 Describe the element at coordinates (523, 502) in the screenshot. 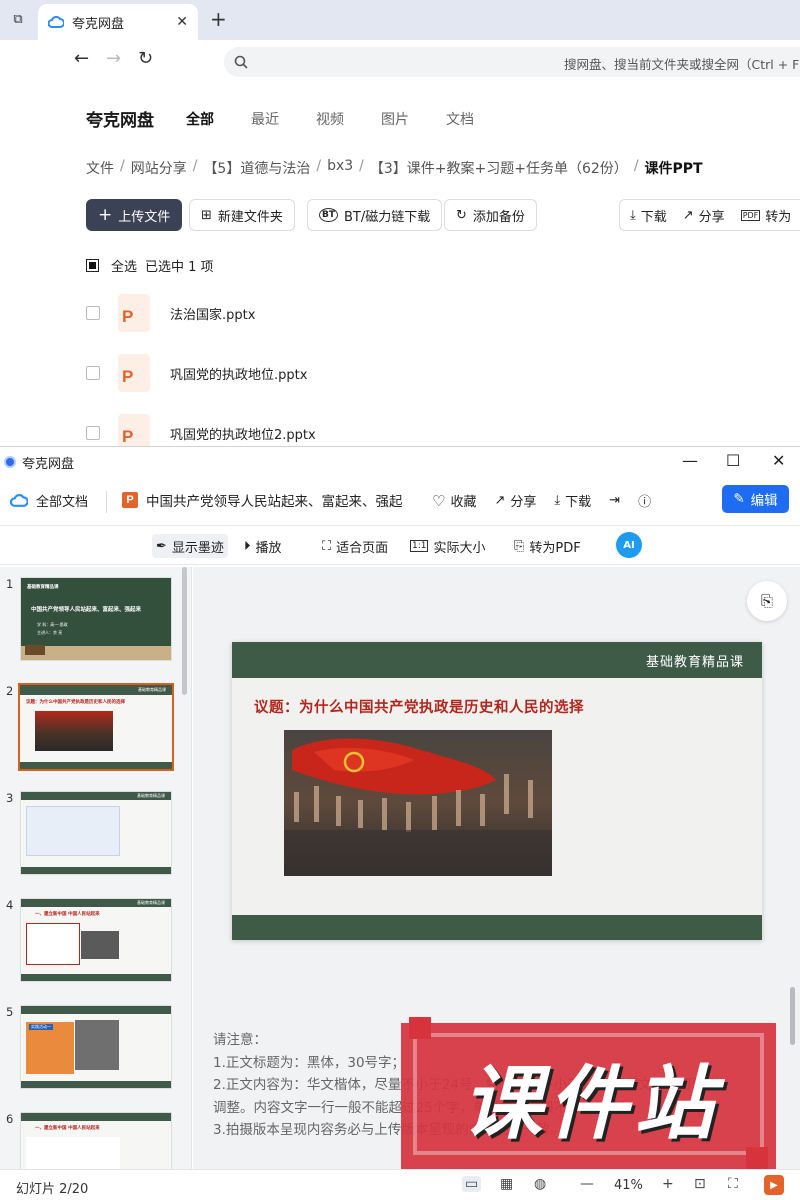

I see `share-label: 分享` at that location.